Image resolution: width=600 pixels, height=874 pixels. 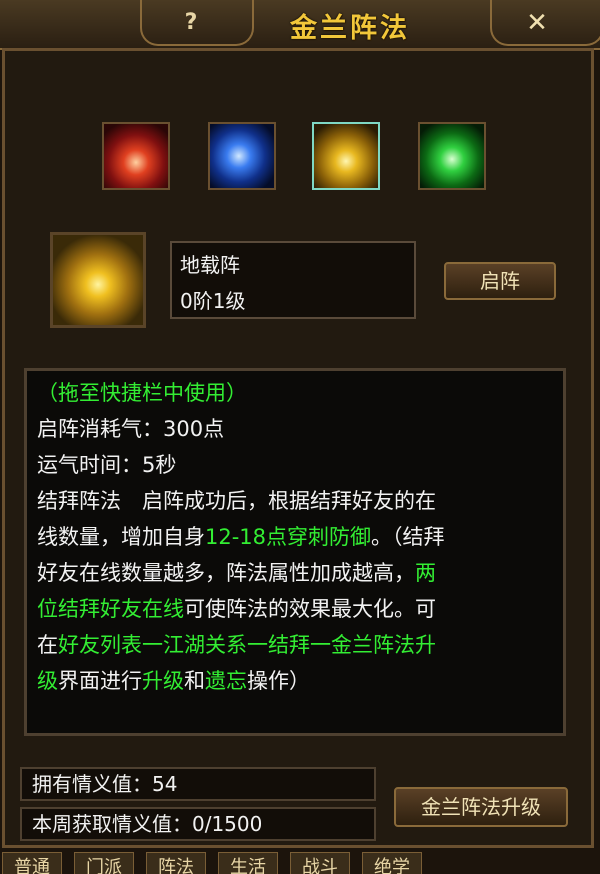 I want to click on desc-highlight: 两, so click(x=425, y=573).